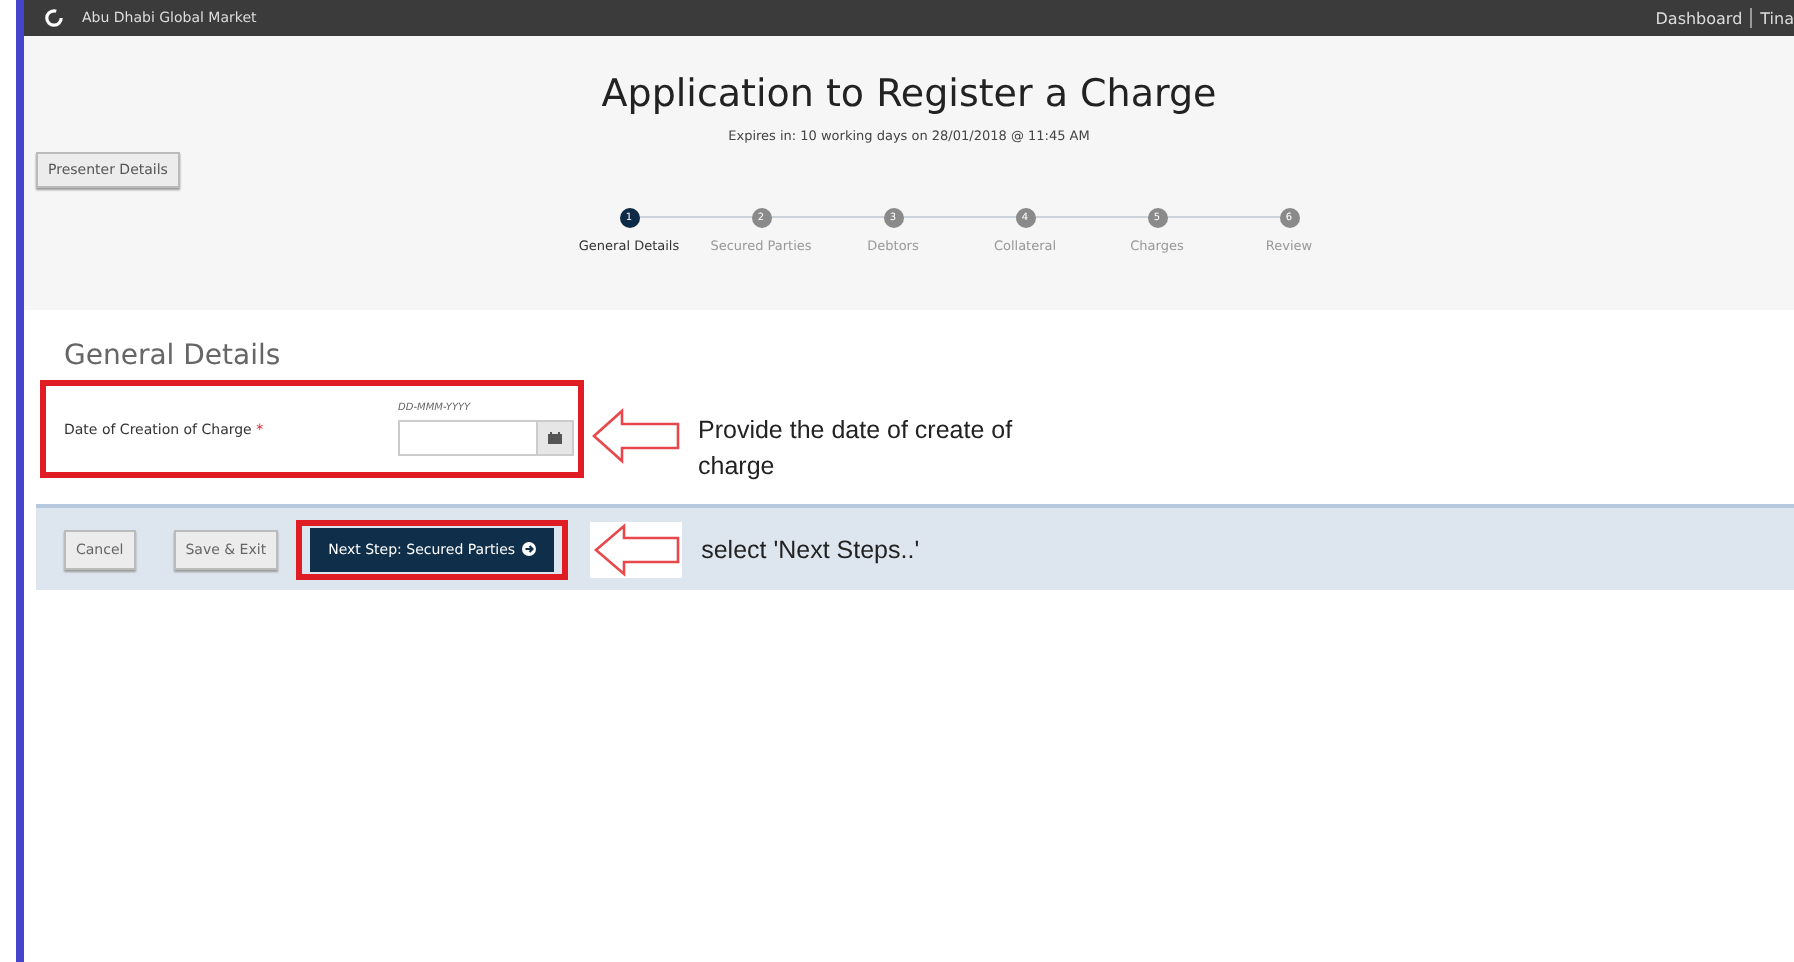 This screenshot has width=1794, height=962. I want to click on annotation-text: select 'Next Steps..', so click(810, 549).